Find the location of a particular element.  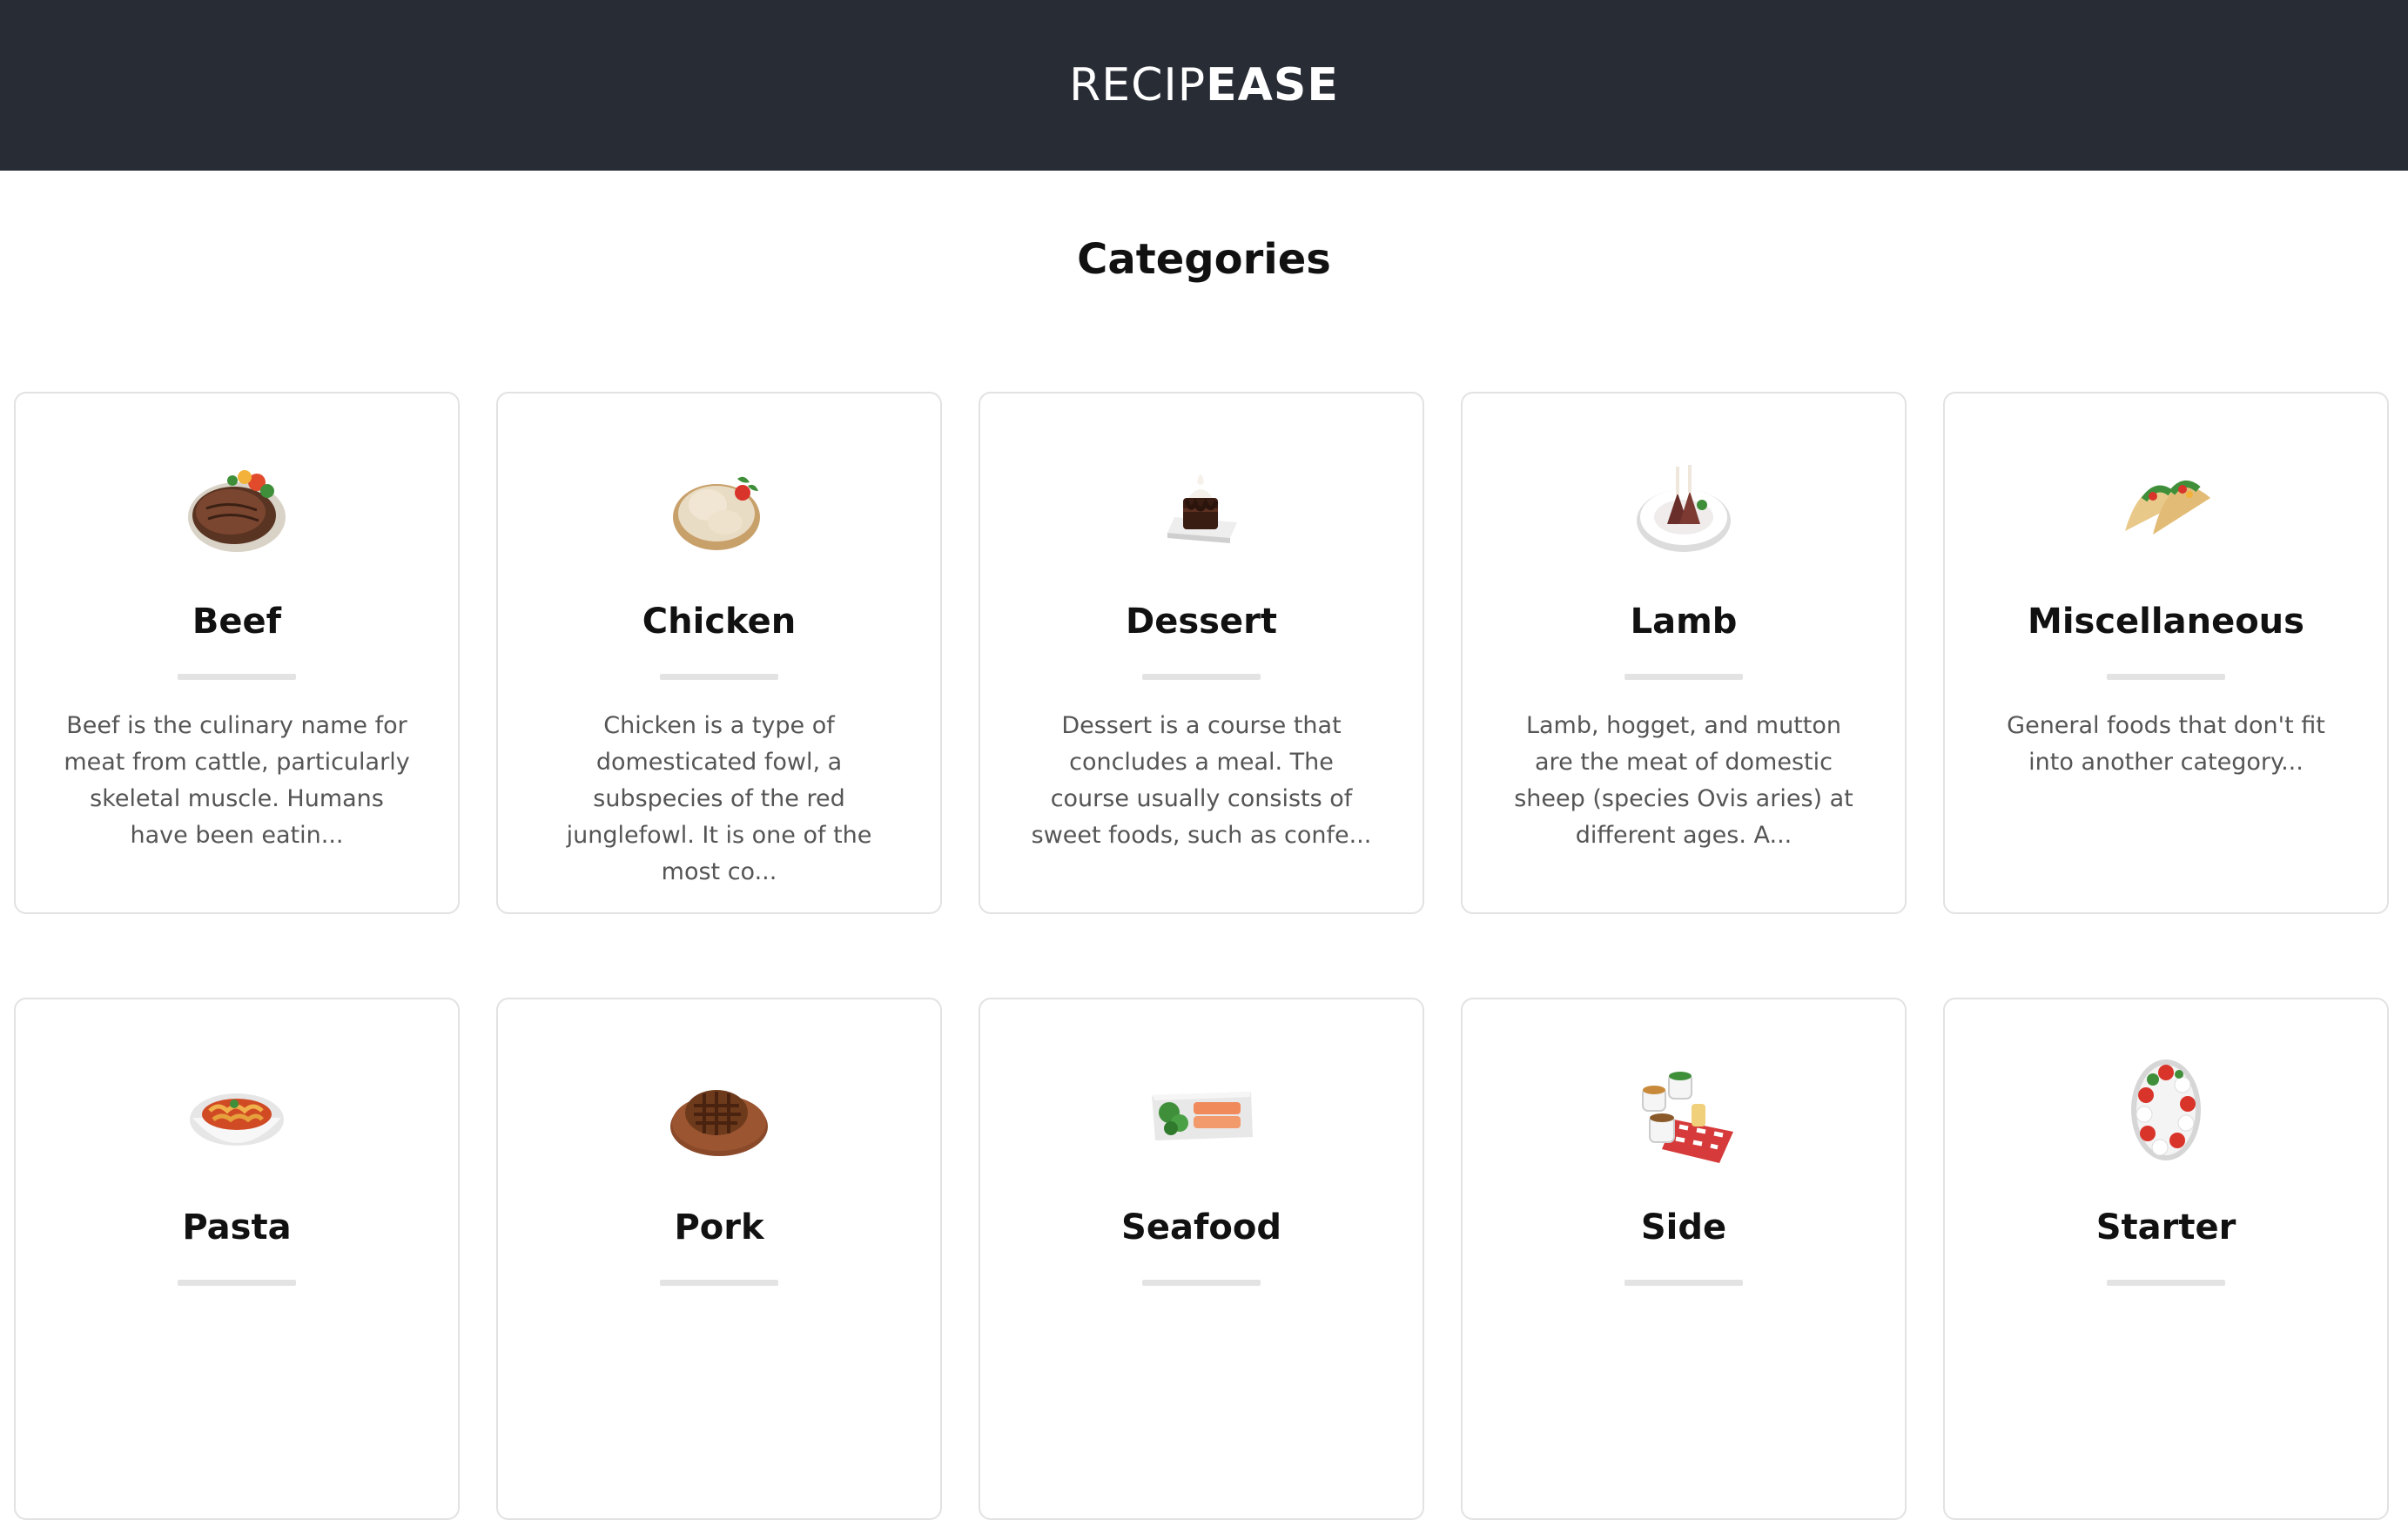

category-title: Beef is located at coordinates (237, 622).